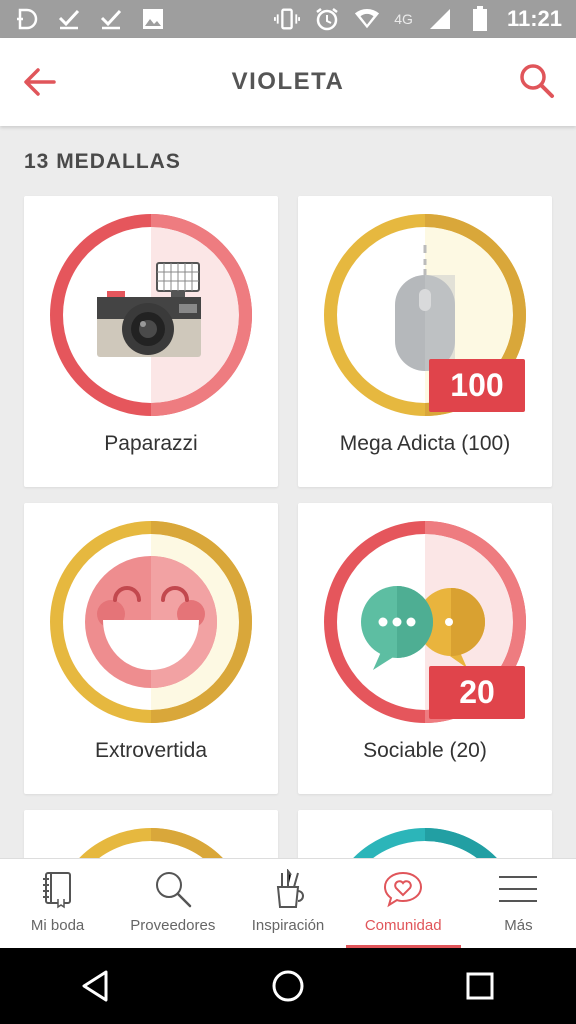  I want to click on medal-label: Mega Adicta (100), so click(425, 443).